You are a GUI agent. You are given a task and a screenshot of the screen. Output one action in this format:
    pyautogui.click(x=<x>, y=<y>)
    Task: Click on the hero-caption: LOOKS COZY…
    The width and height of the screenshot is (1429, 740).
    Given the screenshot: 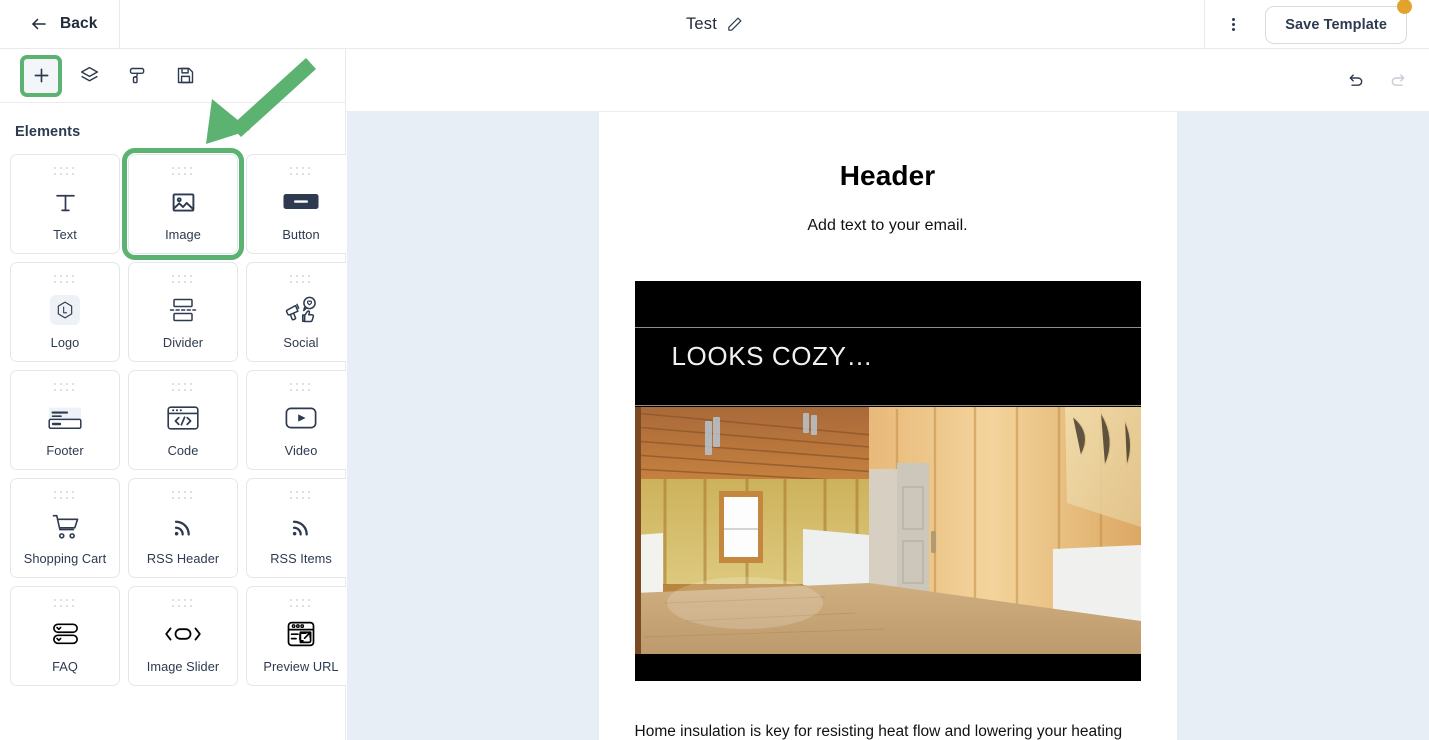 What is the action you would take?
    pyautogui.click(x=772, y=356)
    